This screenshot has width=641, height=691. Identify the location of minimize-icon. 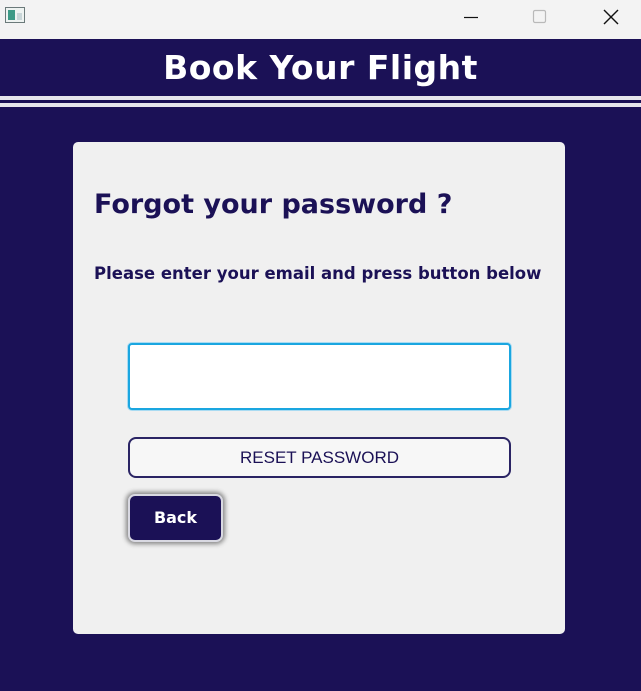
(471, 17).